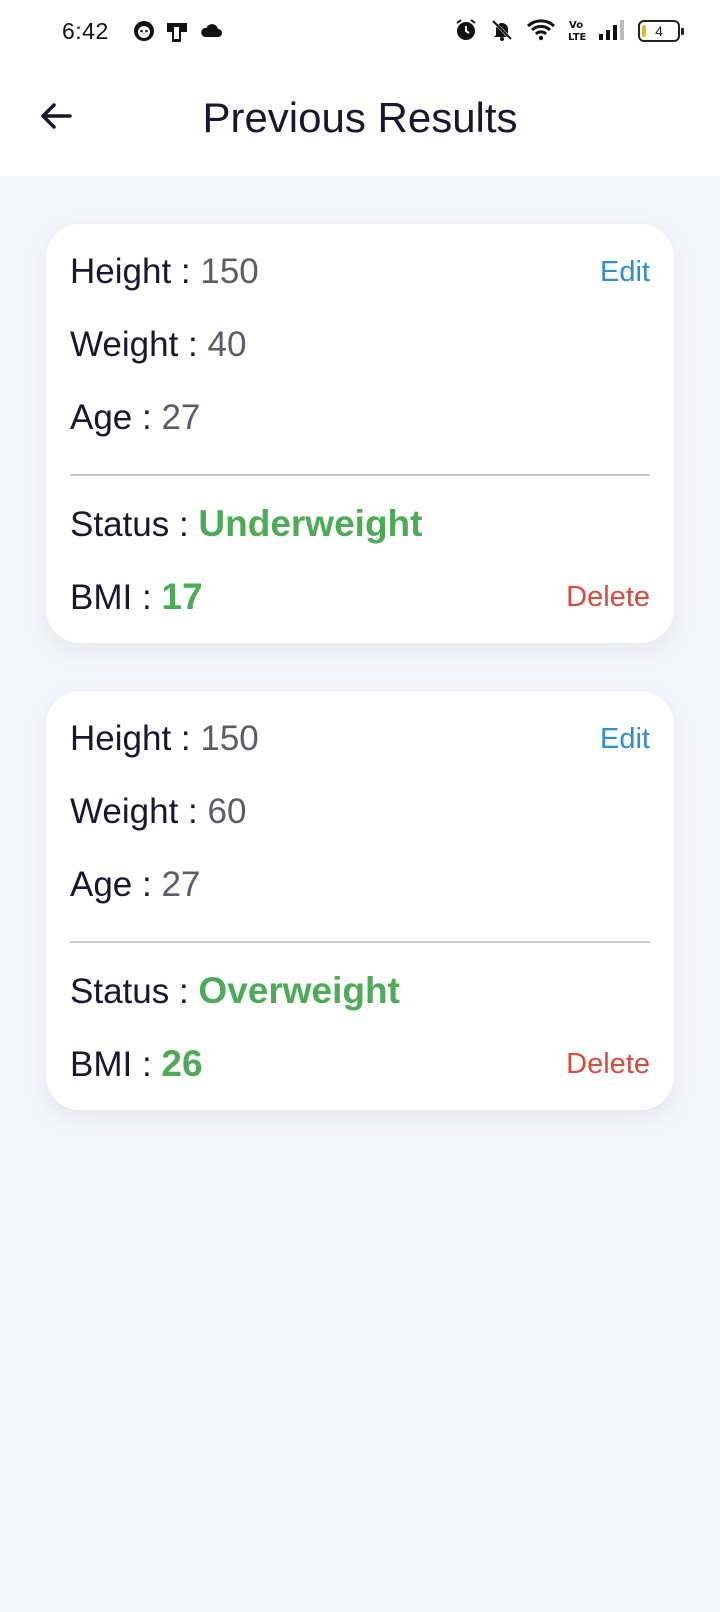 Image resolution: width=720 pixels, height=1612 pixels. I want to click on weight-row: Weight : 60, so click(360, 812).